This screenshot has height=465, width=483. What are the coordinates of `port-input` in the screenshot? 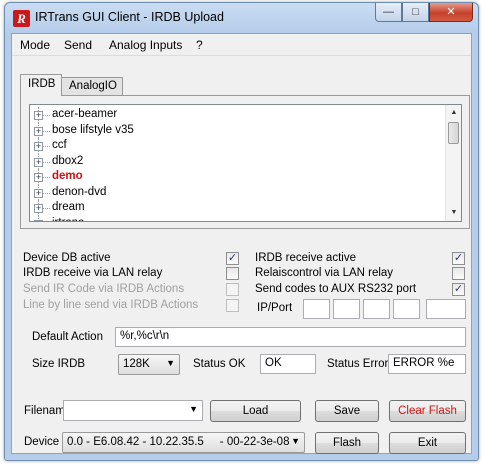 It's located at (446, 309).